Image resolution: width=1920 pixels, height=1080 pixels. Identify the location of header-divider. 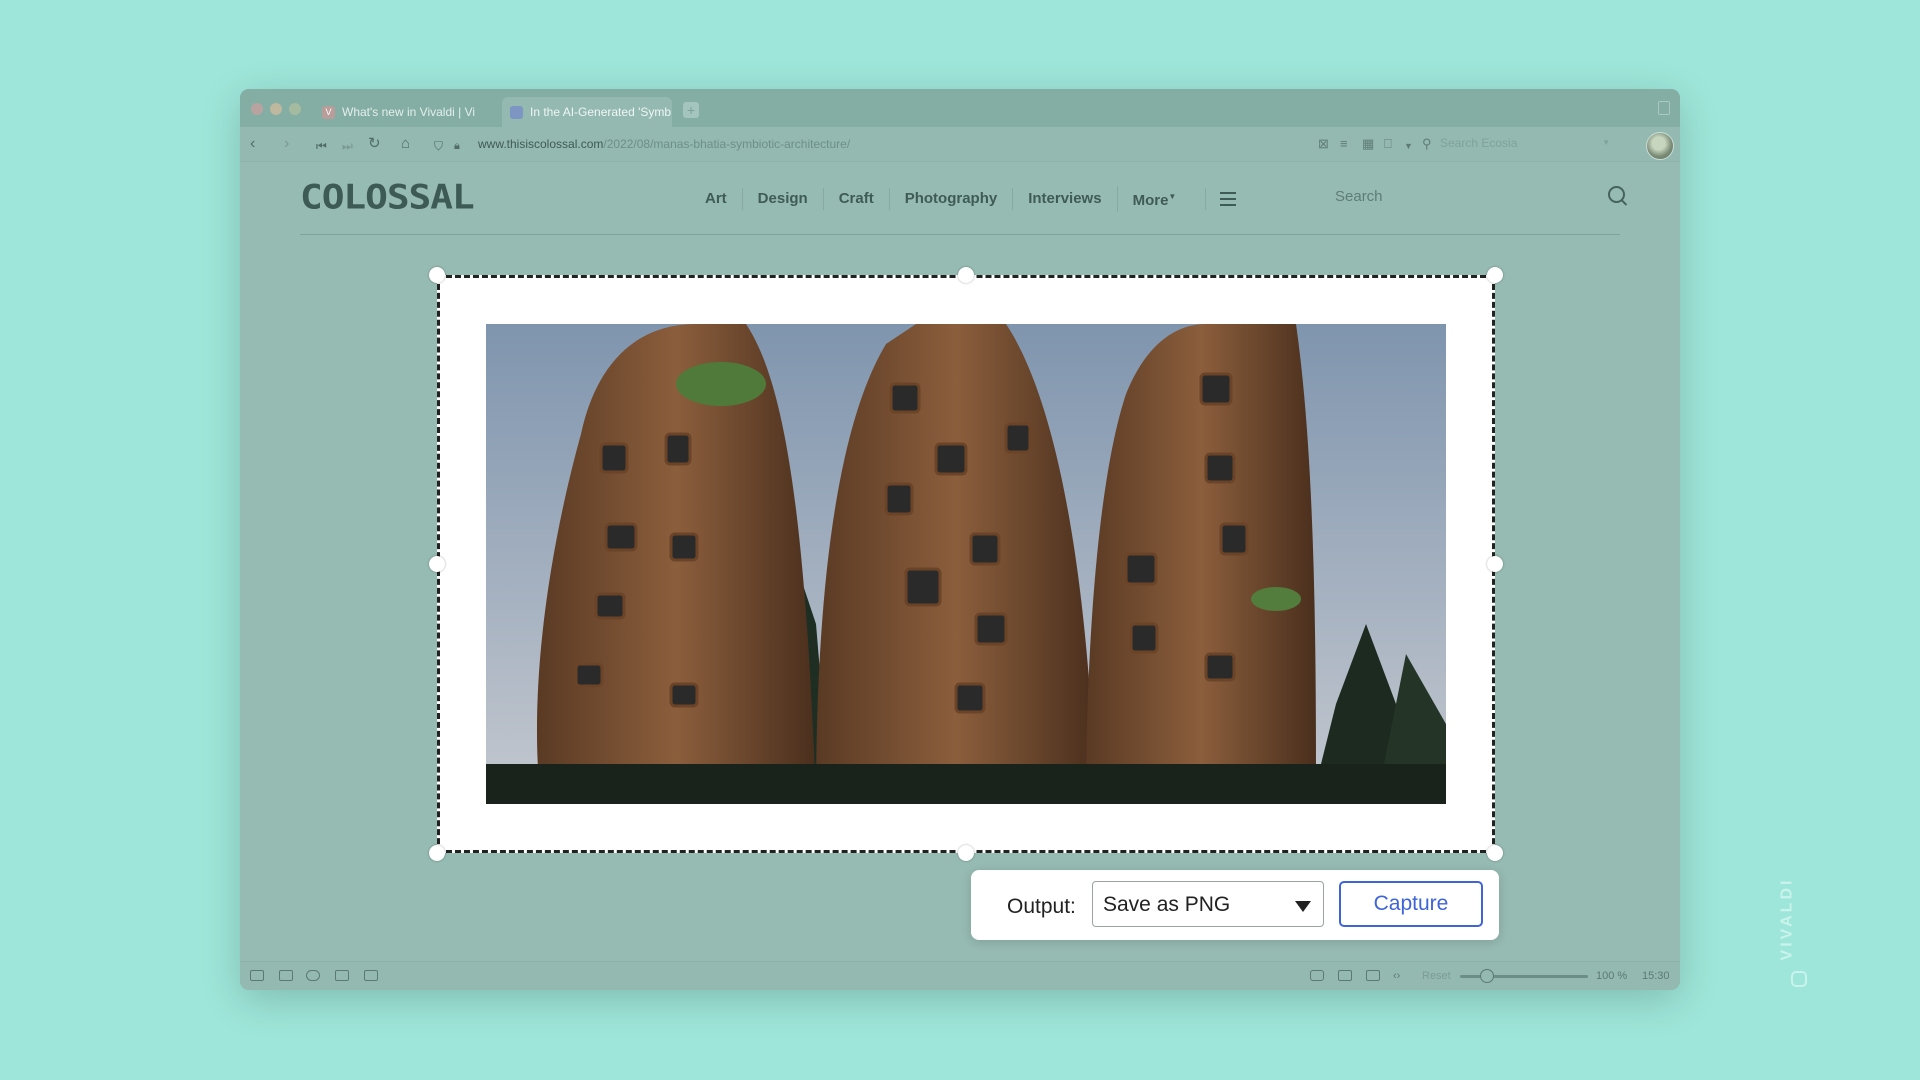
(960, 234).